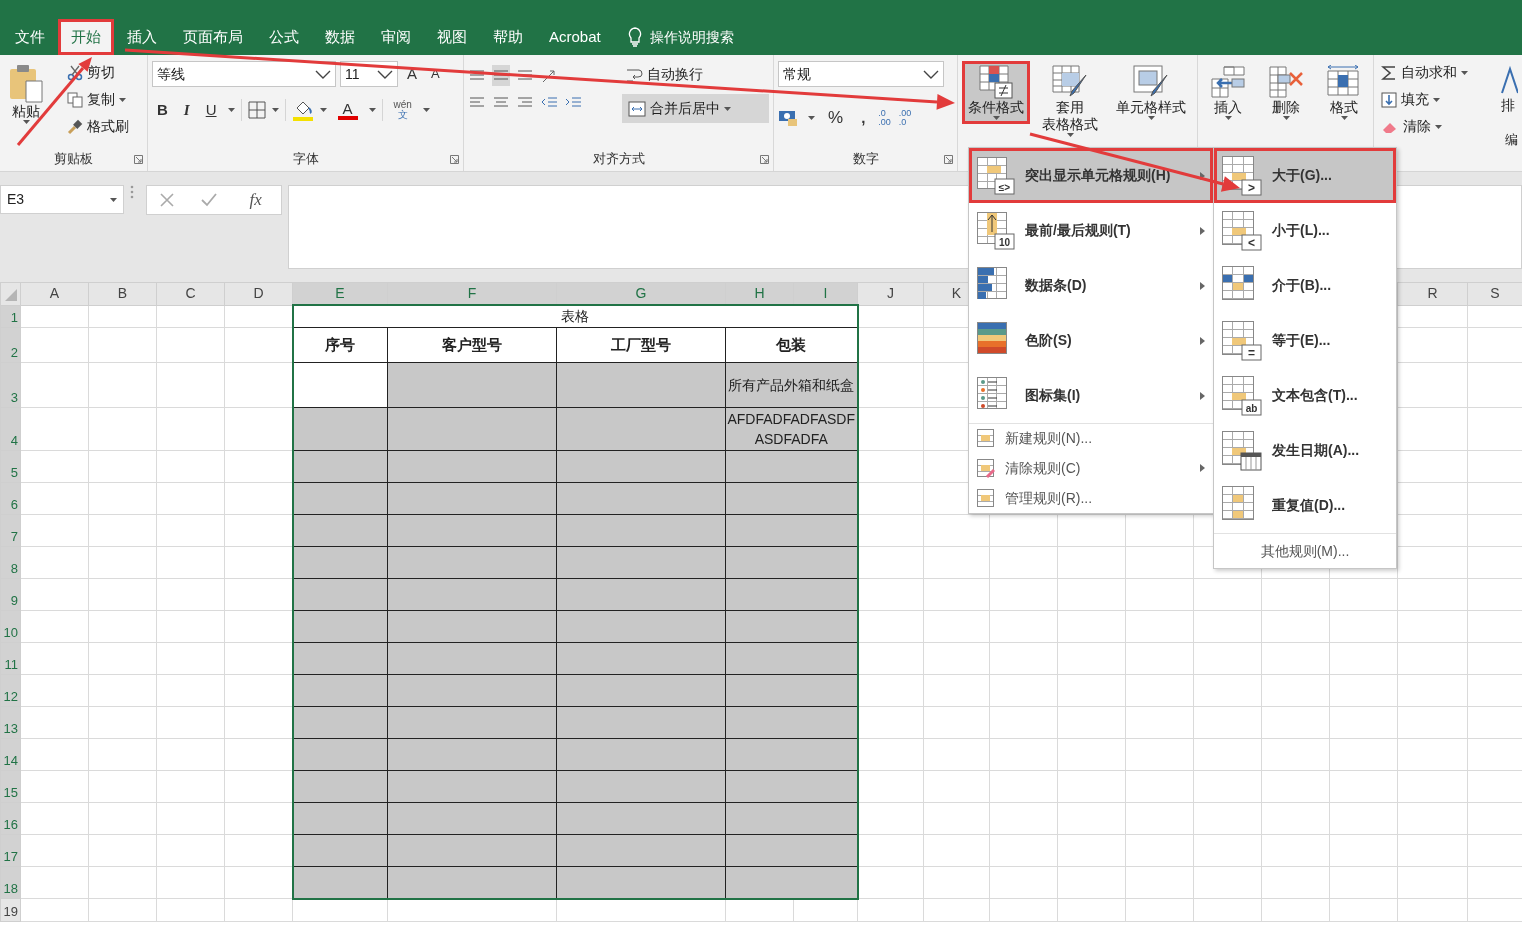 The height and width of the screenshot is (928, 1522). What do you see at coordinates (10, 658) in the screenshot?
I see `row-header: 11` at bounding box center [10, 658].